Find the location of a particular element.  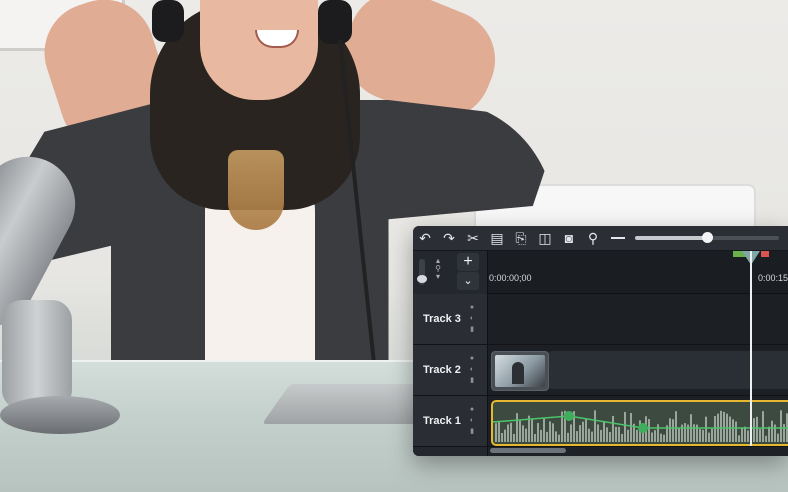

microphone-stand is located at coordinates (37, 355).